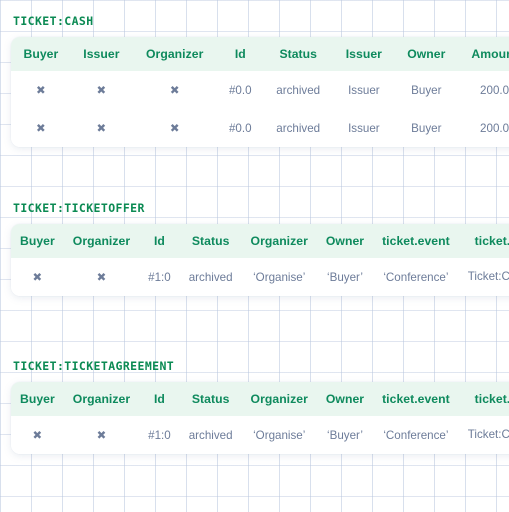 This screenshot has height=512, width=509. Describe the element at coordinates (363, 54) in the screenshot. I see `column-header-issuer: Issuer` at that location.